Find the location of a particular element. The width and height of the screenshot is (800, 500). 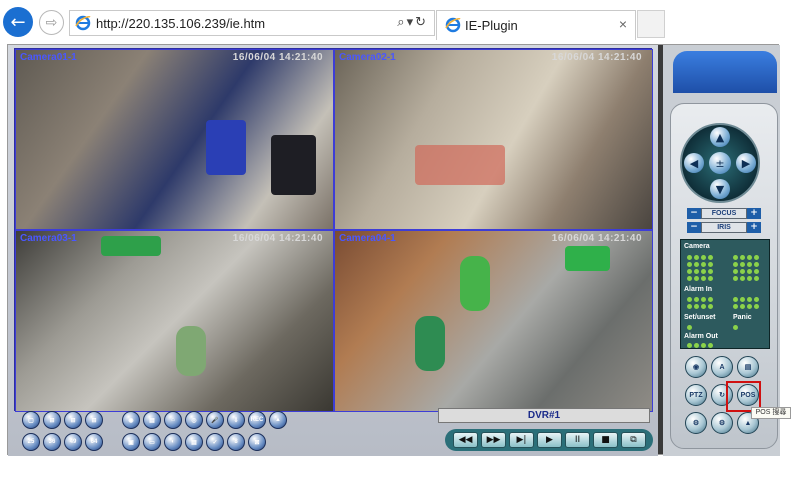

settings-function-button: ⚙ is located at coordinates (696, 423).